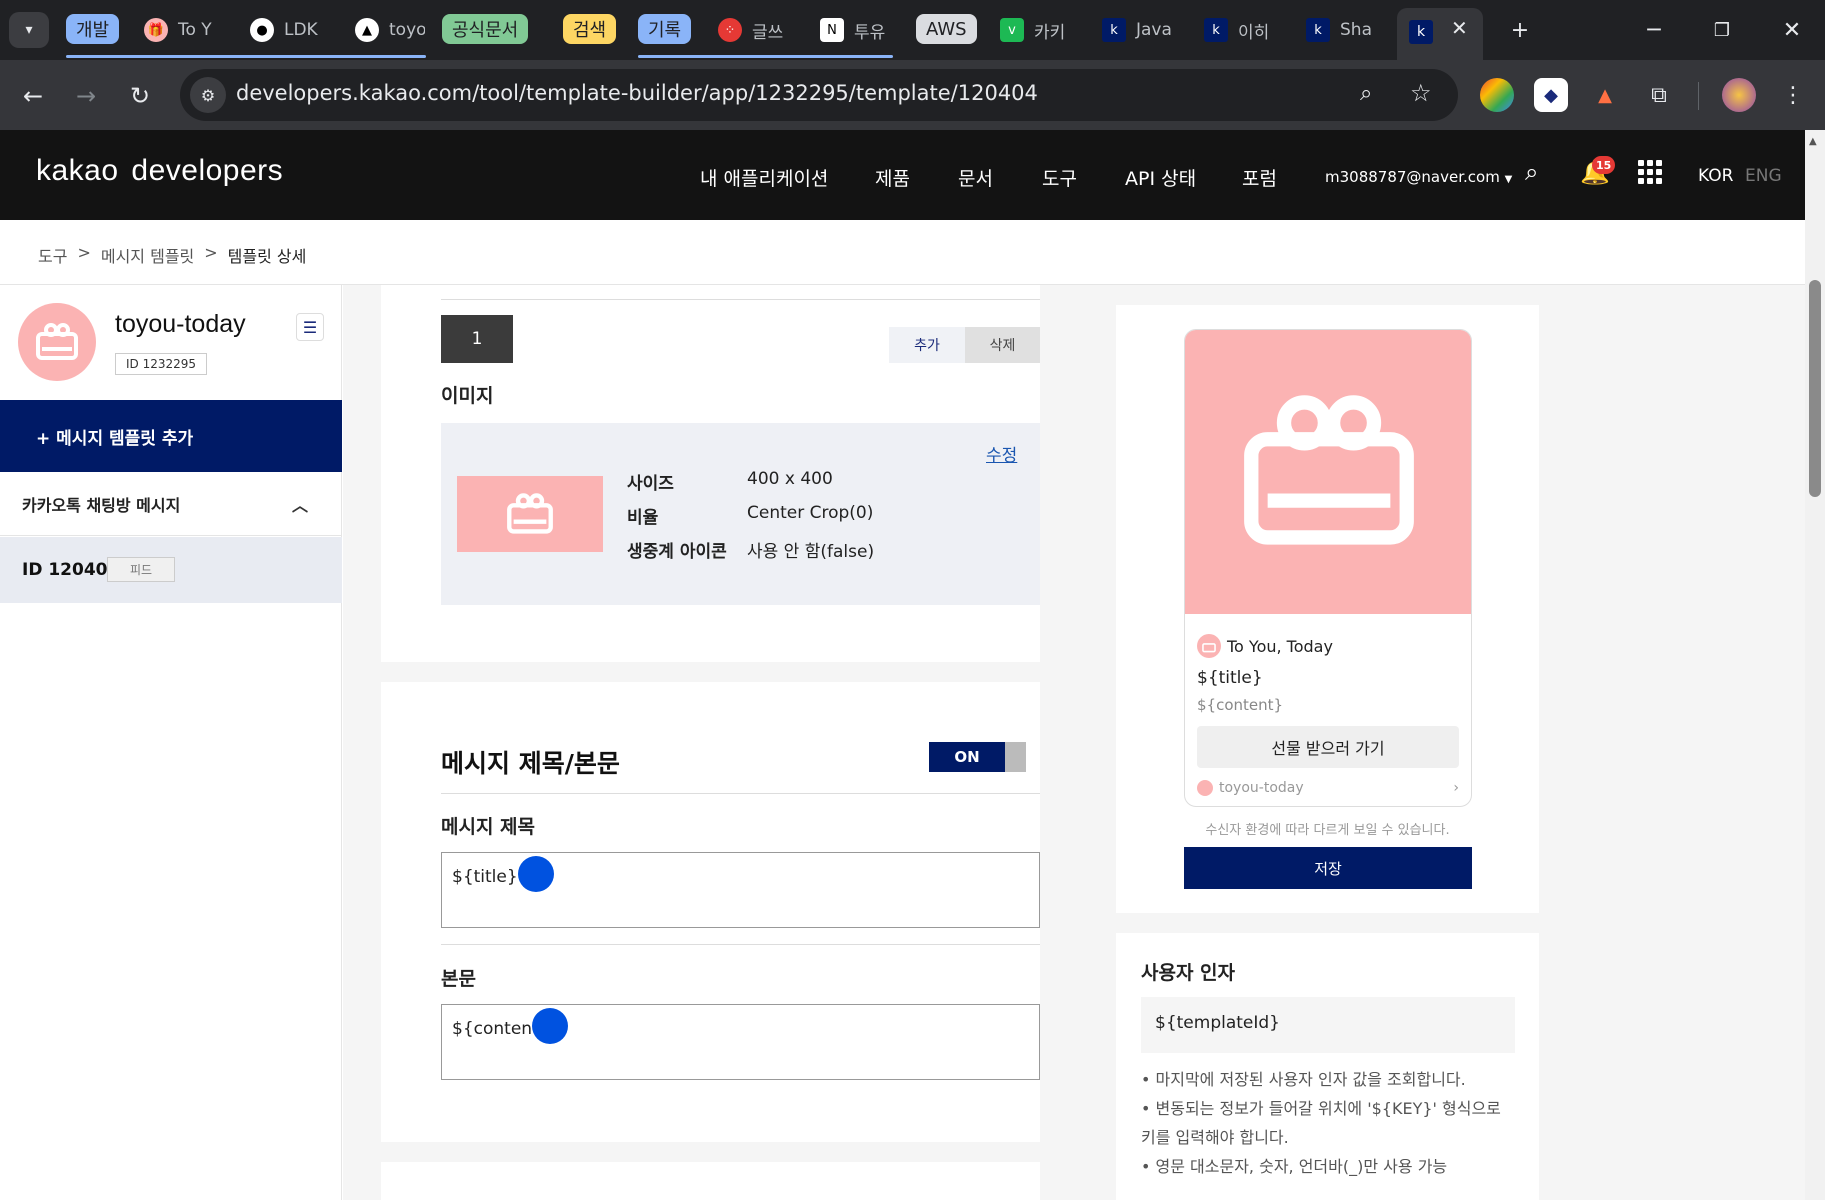  Describe the element at coordinates (892, 177) in the screenshot. I see `nav-products: 제품` at that location.